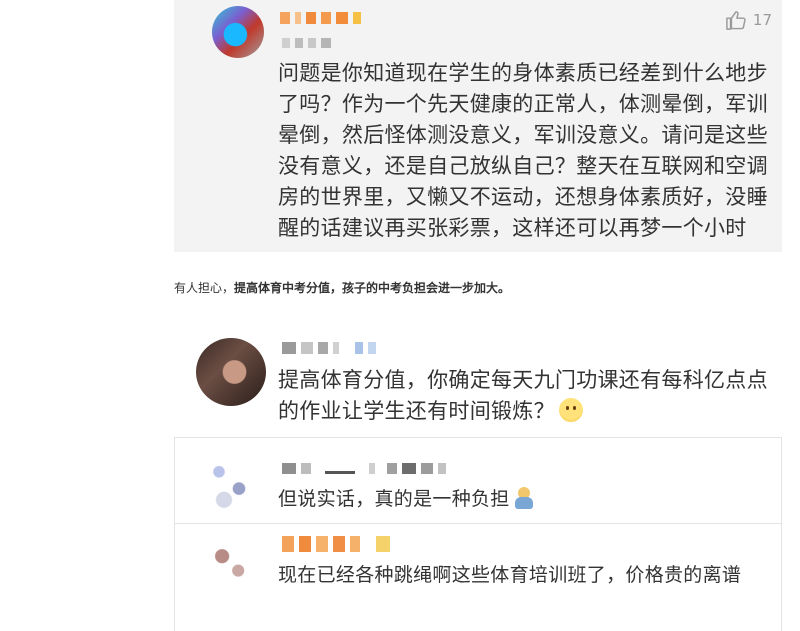 The width and height of the screenshot is (800, 631). Describe the element at coordinates (478, 523) in the screenshot. I see `reply-divider` at that location.